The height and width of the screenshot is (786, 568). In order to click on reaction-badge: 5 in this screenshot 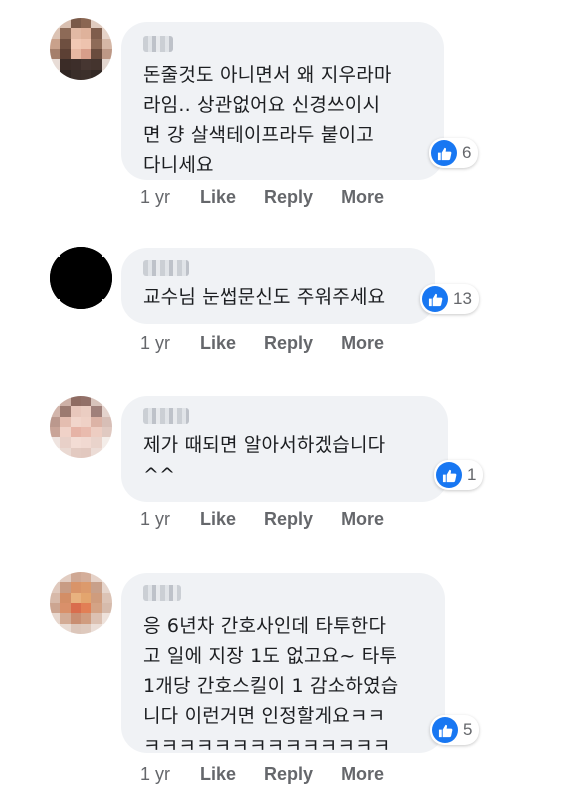, I will do `click(455, 730)`.